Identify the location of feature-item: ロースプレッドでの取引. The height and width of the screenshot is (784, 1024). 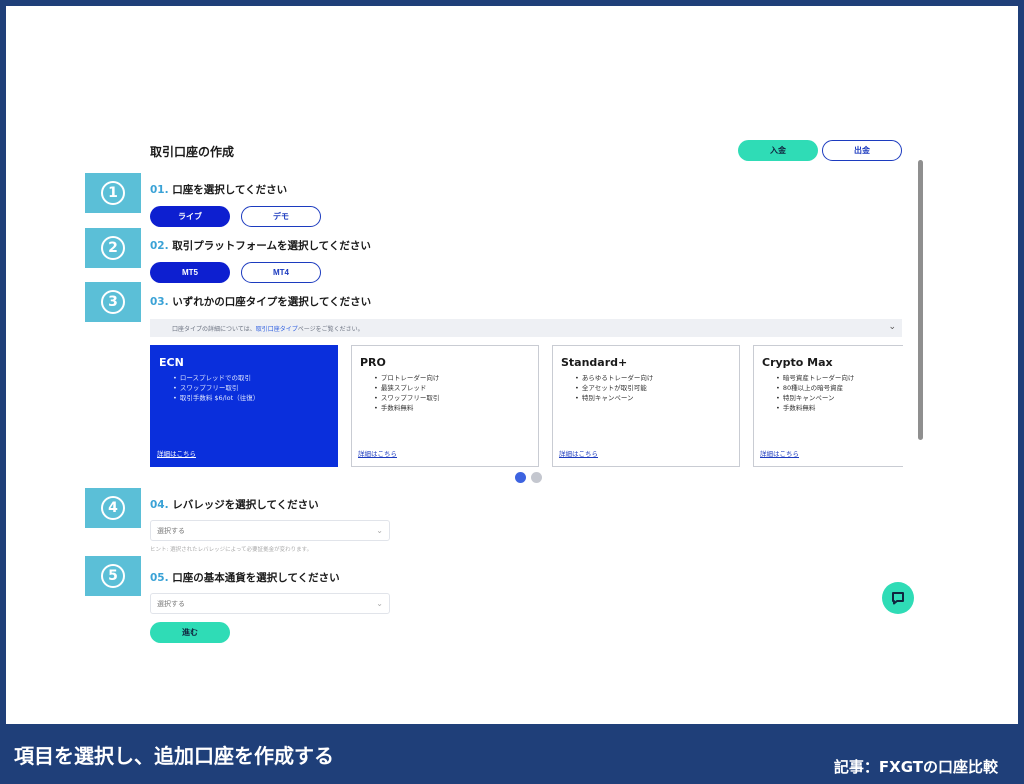
(251, 378).